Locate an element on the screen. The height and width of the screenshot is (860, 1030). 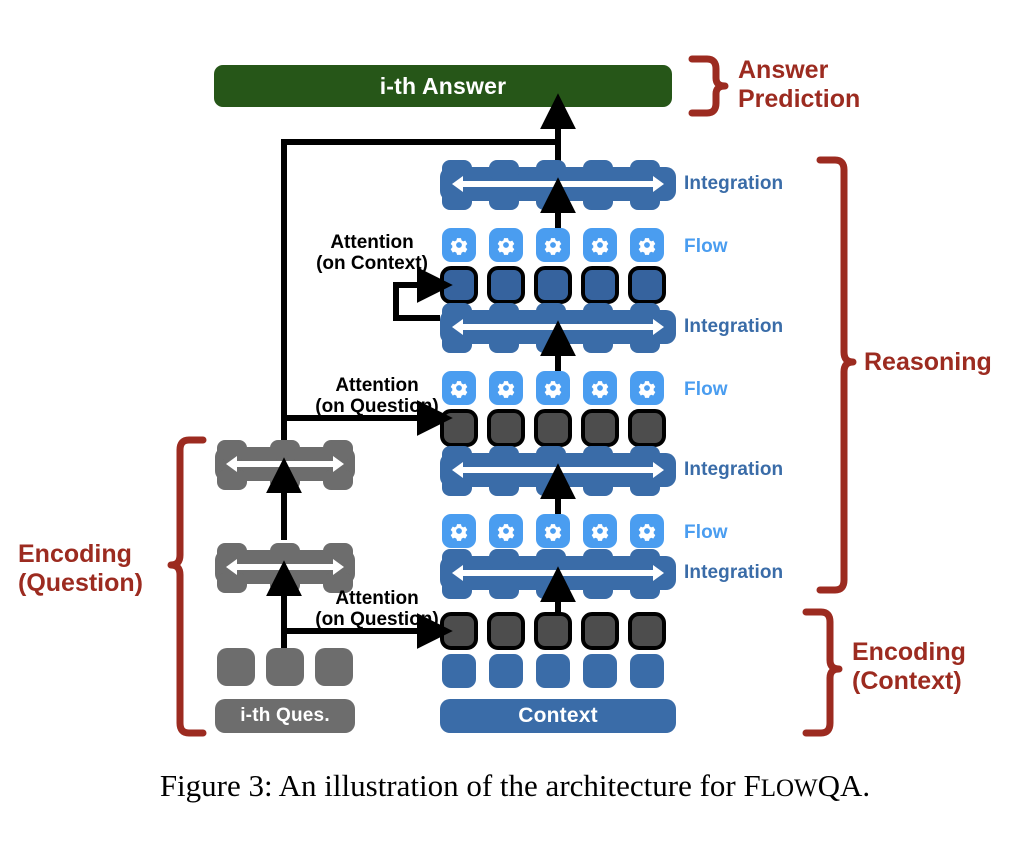
group-label-encoding-context-line2: (Context) is located at coordinates (907, 680).